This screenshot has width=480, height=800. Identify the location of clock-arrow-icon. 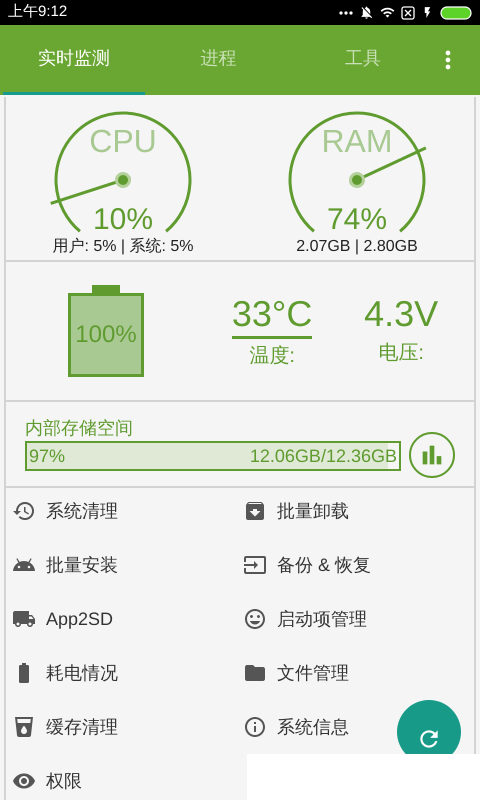
(24, 511).